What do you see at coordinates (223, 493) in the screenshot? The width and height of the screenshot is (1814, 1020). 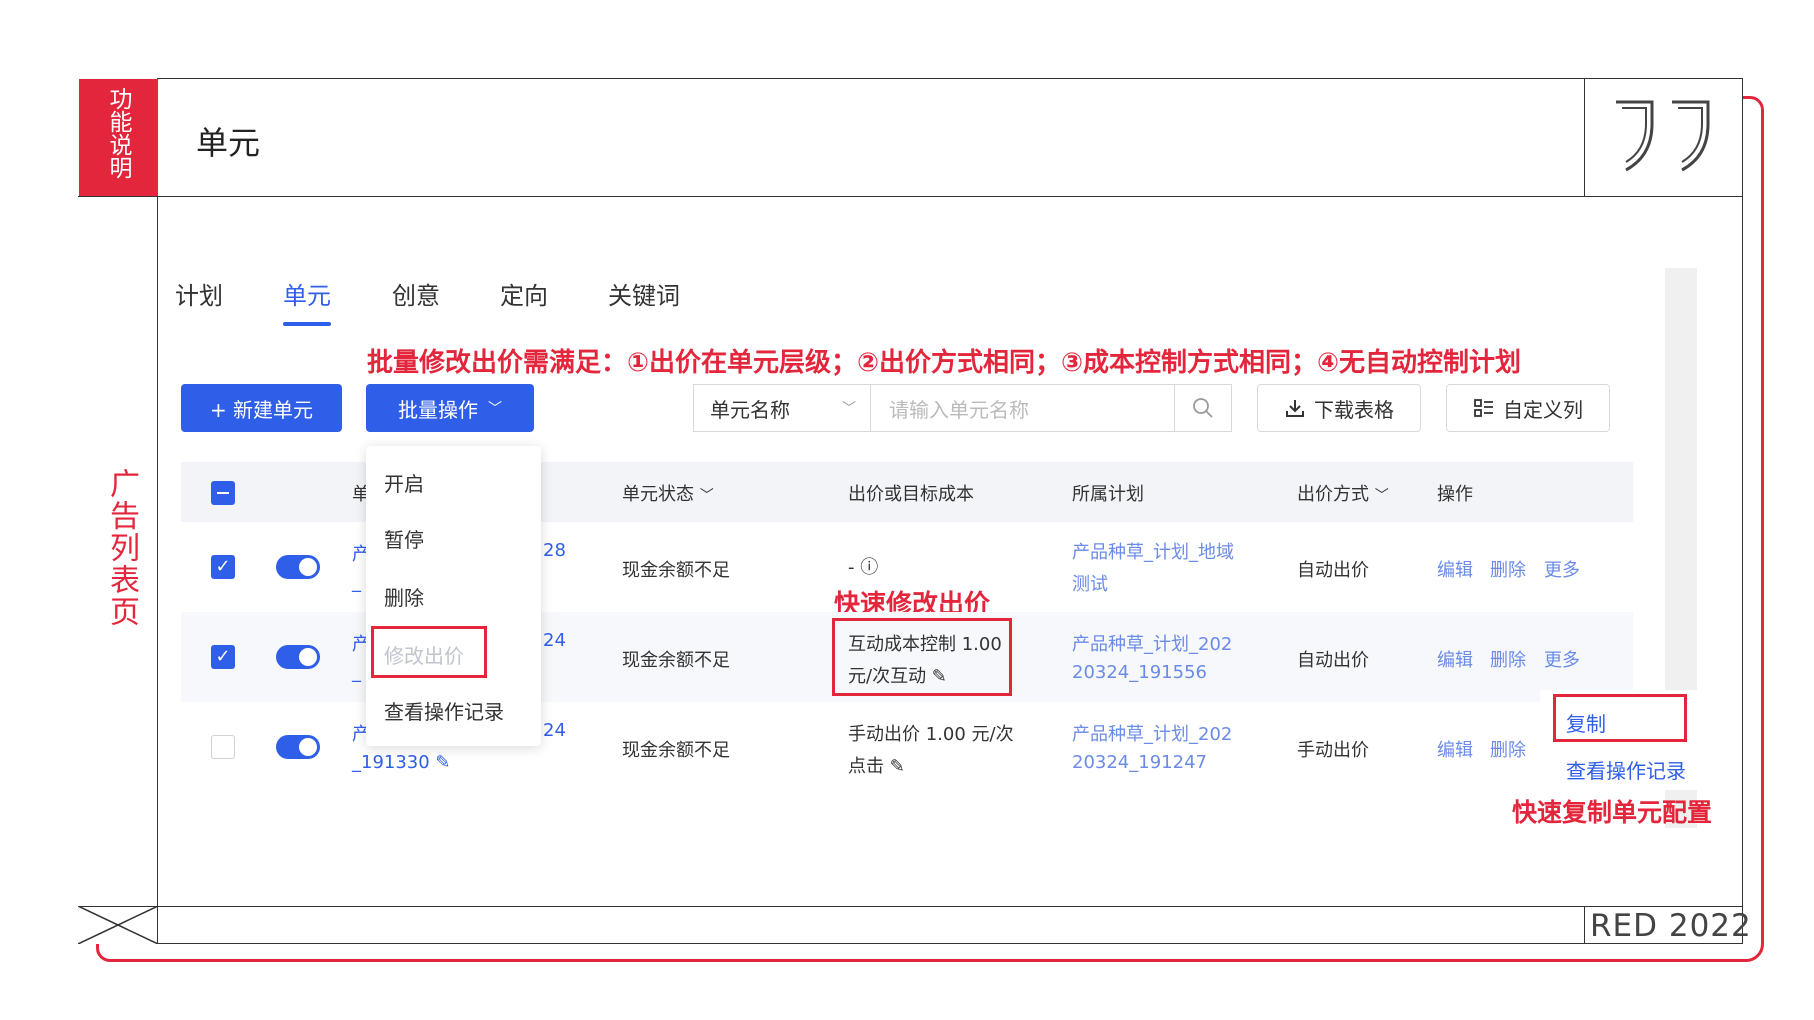 I see `select-all-checkbox` at bounding box center [223, 493].